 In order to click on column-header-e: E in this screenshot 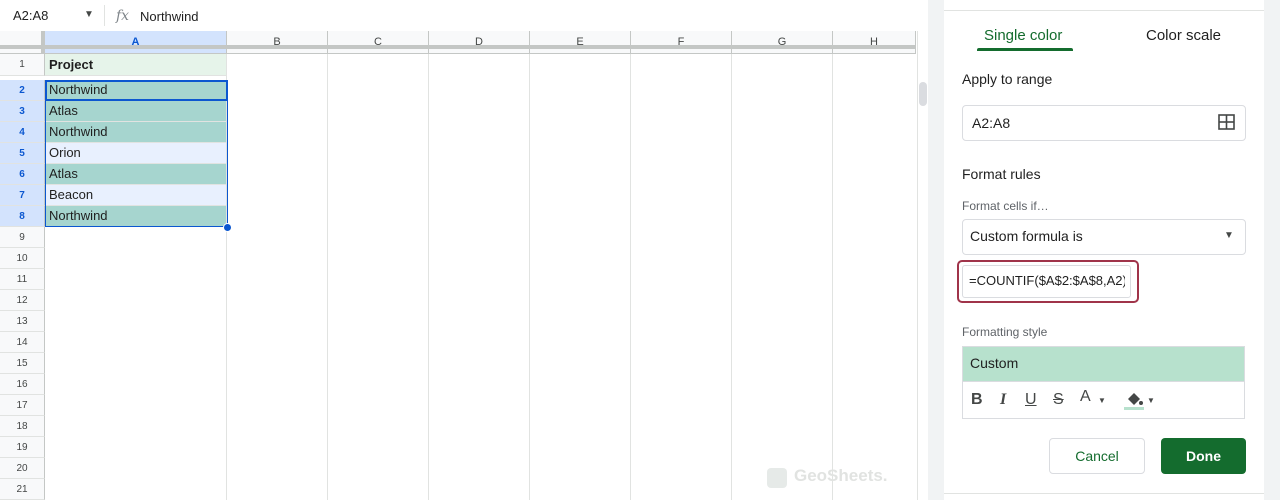, I will do `click(580, 42)`.